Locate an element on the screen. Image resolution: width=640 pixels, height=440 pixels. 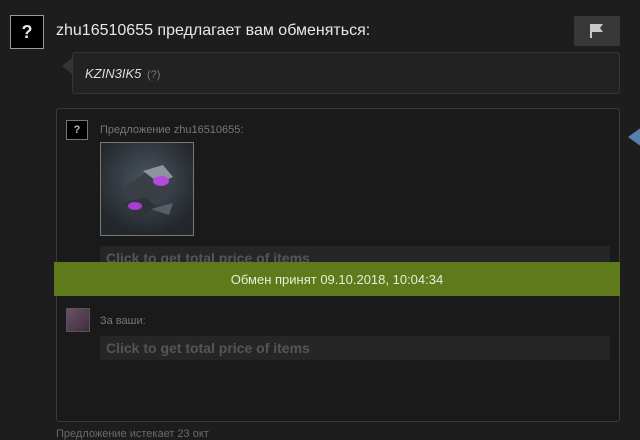
message-text: KZIN3IK5 (?) is located at coordinates (122, 73).